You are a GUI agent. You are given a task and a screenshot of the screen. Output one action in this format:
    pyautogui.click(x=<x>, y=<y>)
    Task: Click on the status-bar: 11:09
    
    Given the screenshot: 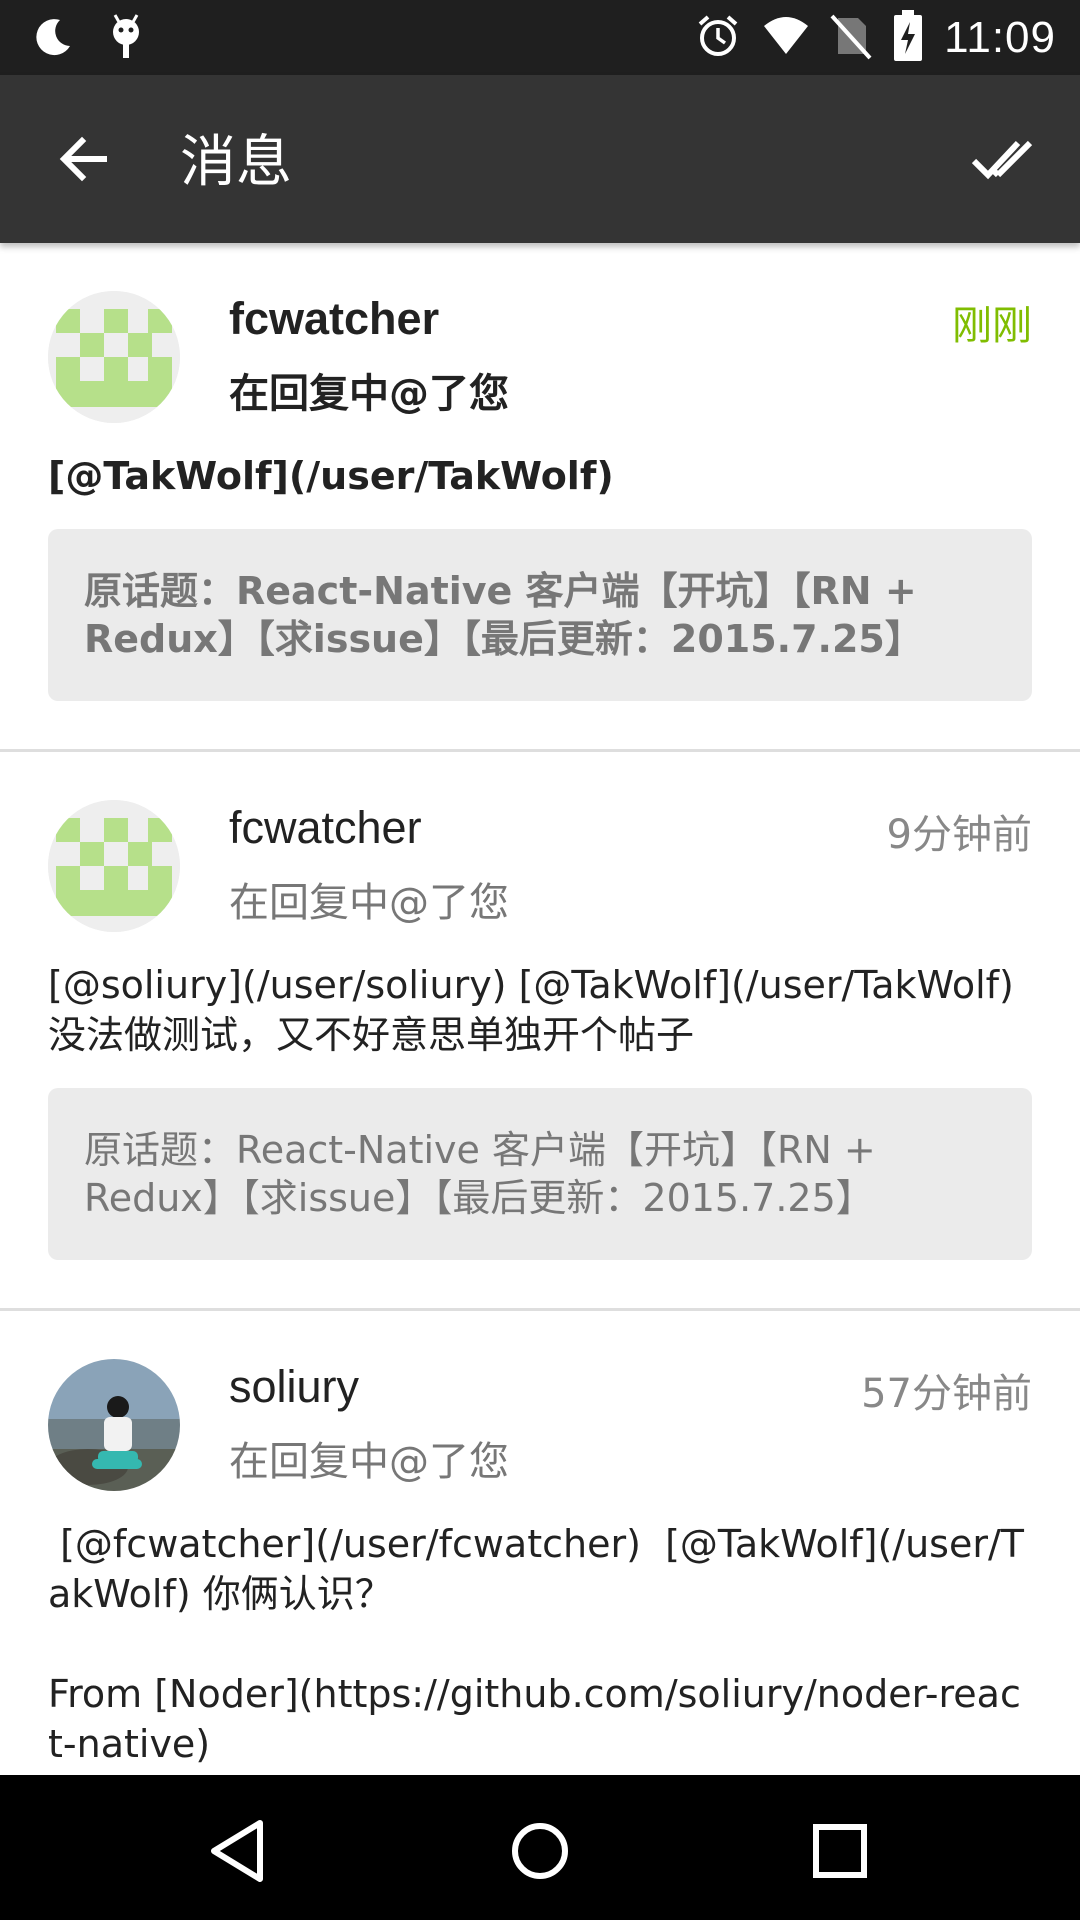 What is the action you would take?
    pyautogui.click(x=540, y=37)
    